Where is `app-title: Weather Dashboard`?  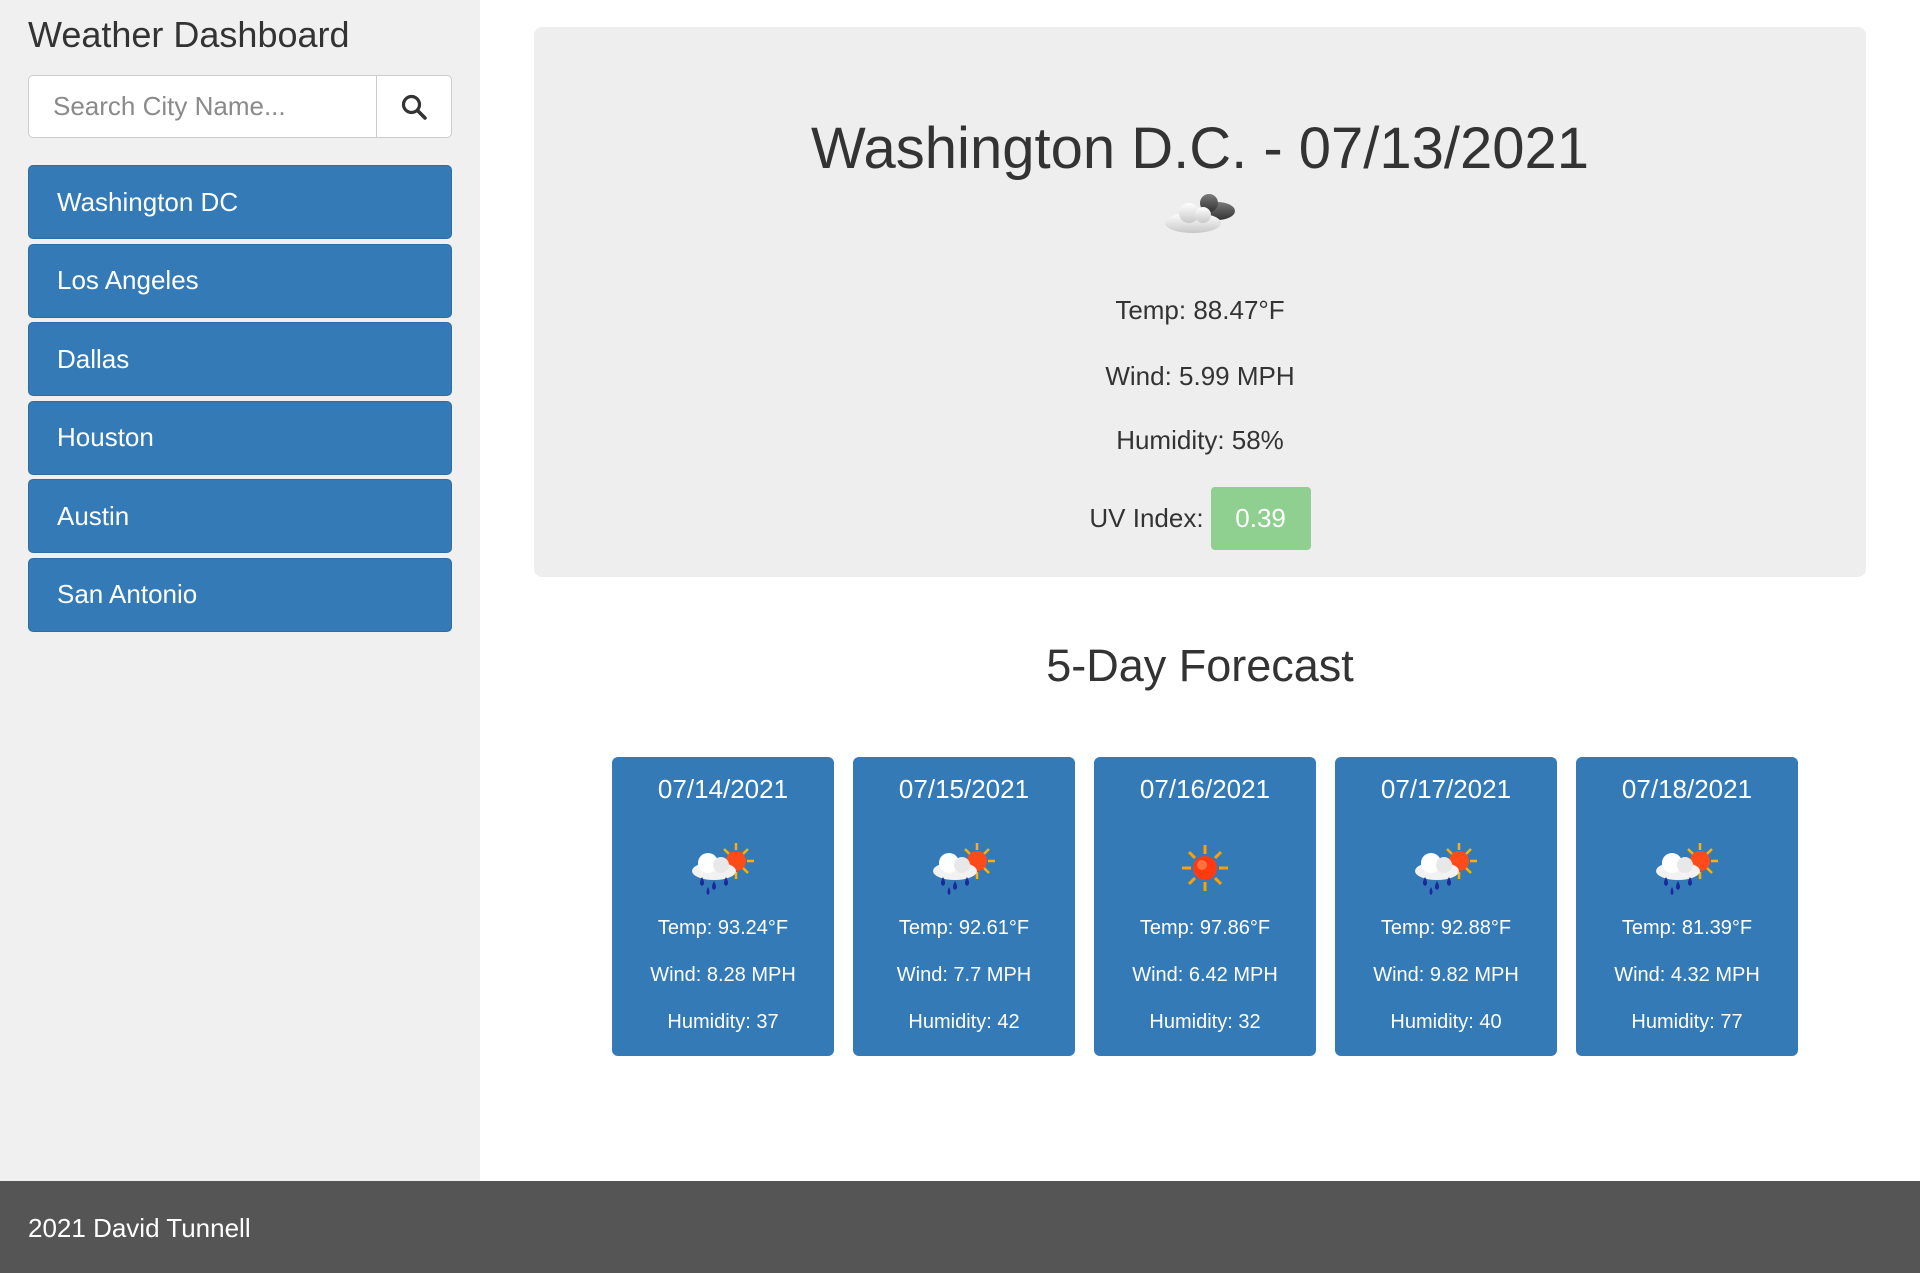 app-title: Weather Dashboard is located at coordinates (189, 34).